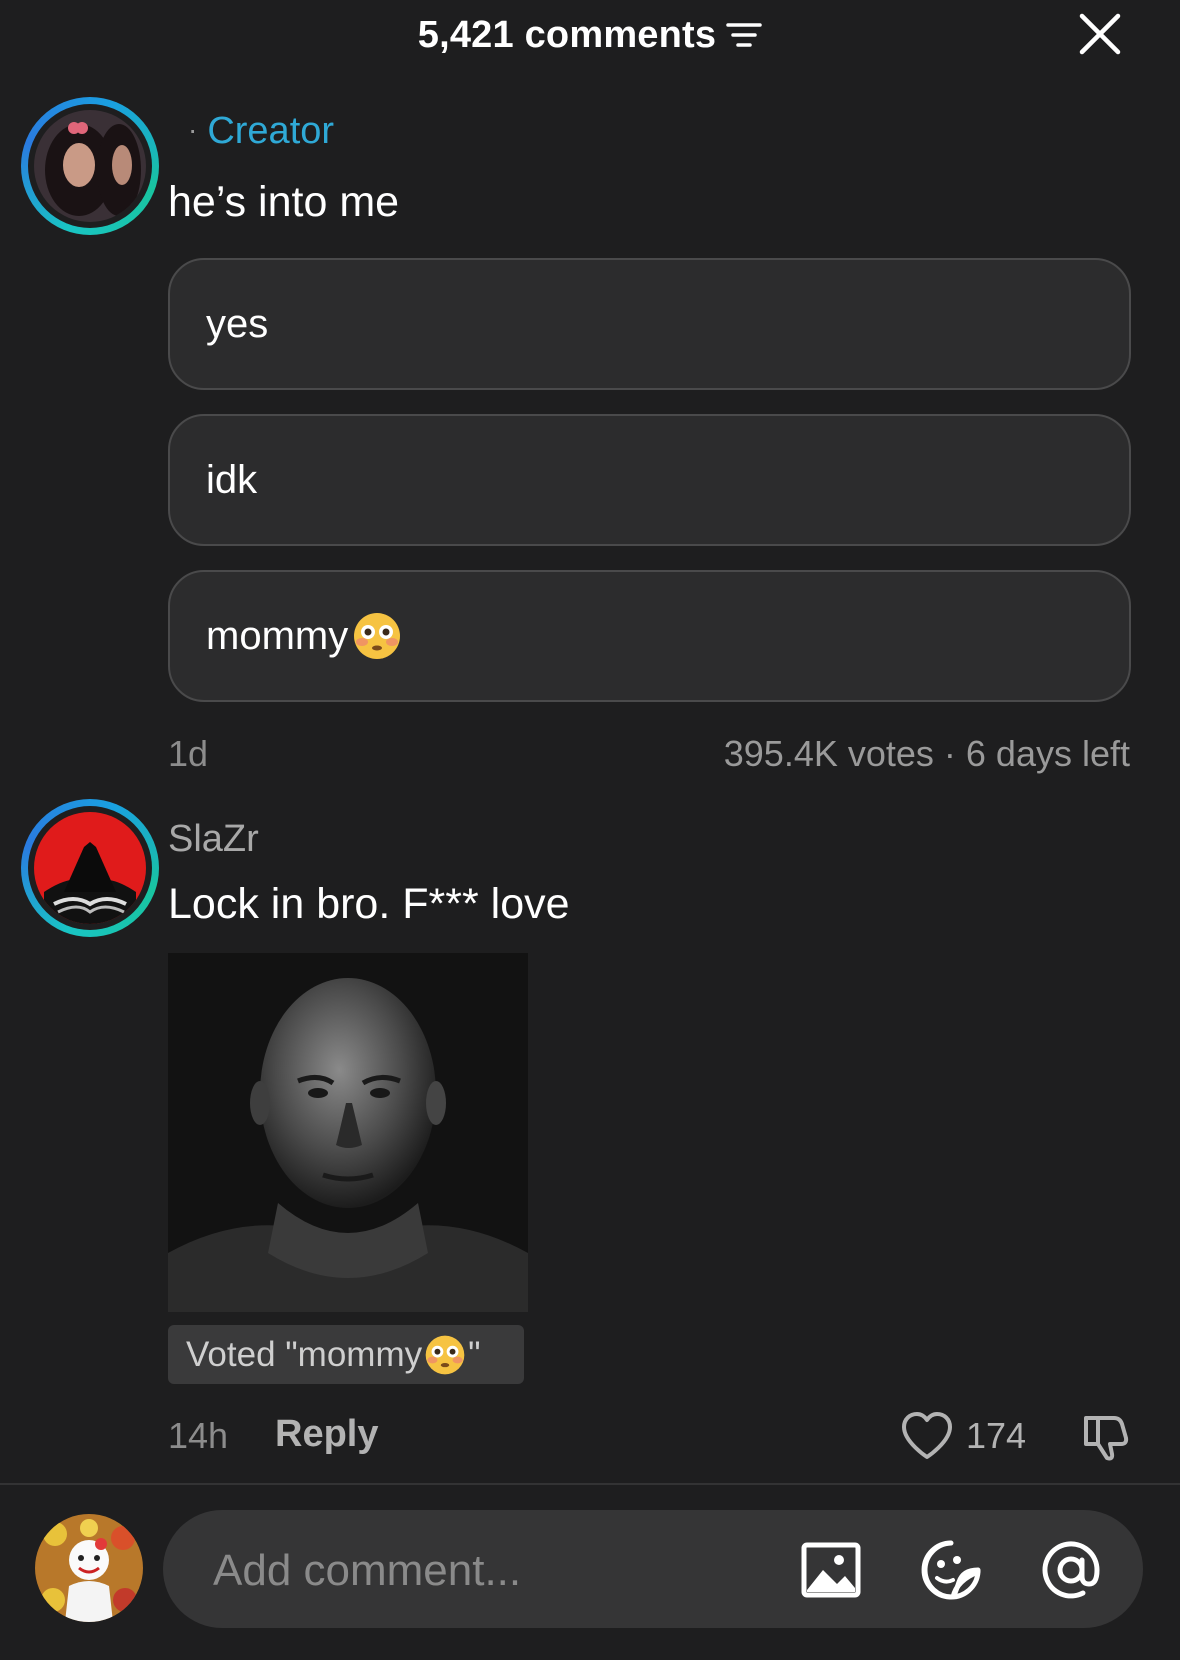 The height and width of the screenshot is (1660, 1180). Describe the element at coordinates (831, 1570) in the screenshot. I see `image-icon` at that location.